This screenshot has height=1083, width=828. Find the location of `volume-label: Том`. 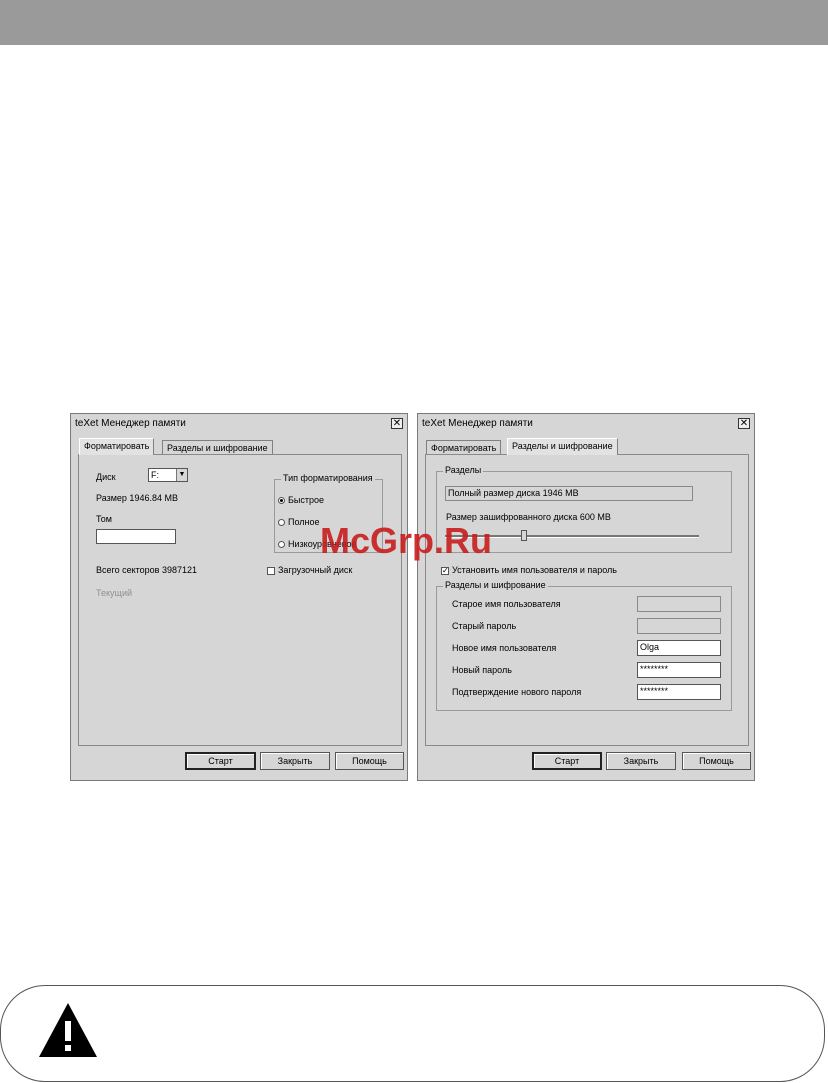

volume-label: Том is located at coordinates (104, 519).